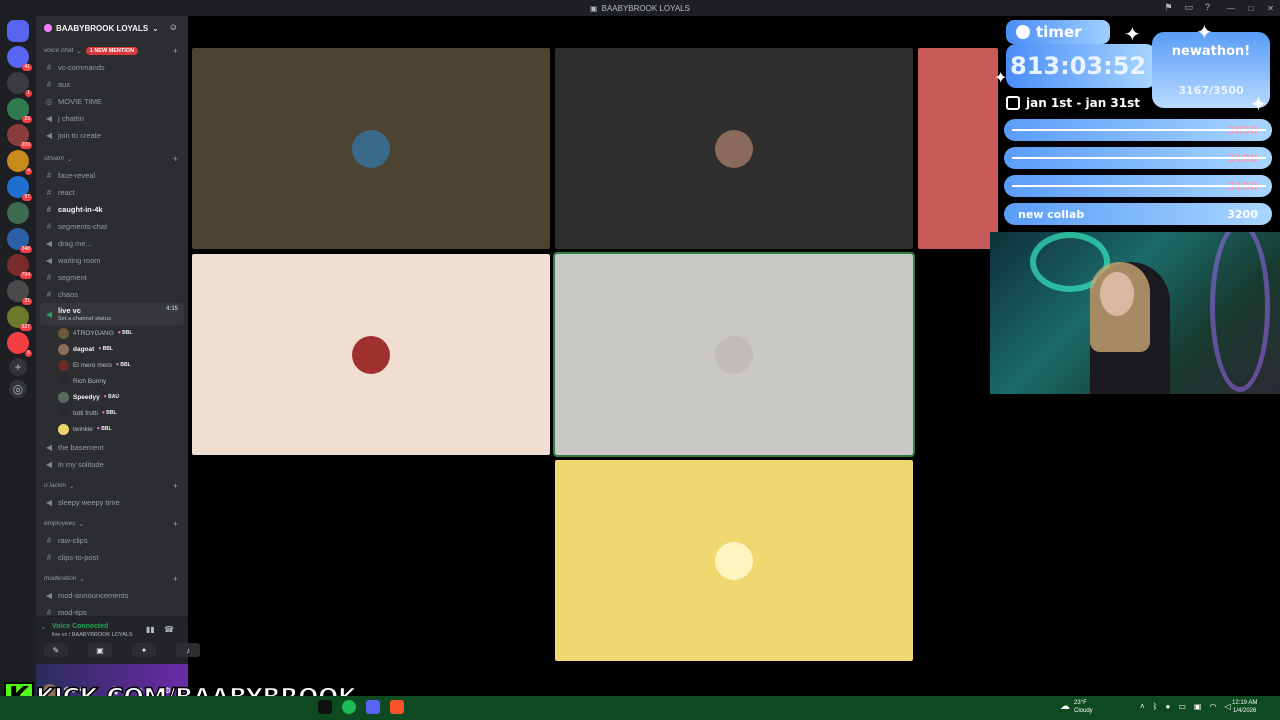 The height and width of the screenshot is (720, 1280). What do you see at coordinates (18, 213) in the screenshot?
I see `server-icon` at bounding box center [18, 213].